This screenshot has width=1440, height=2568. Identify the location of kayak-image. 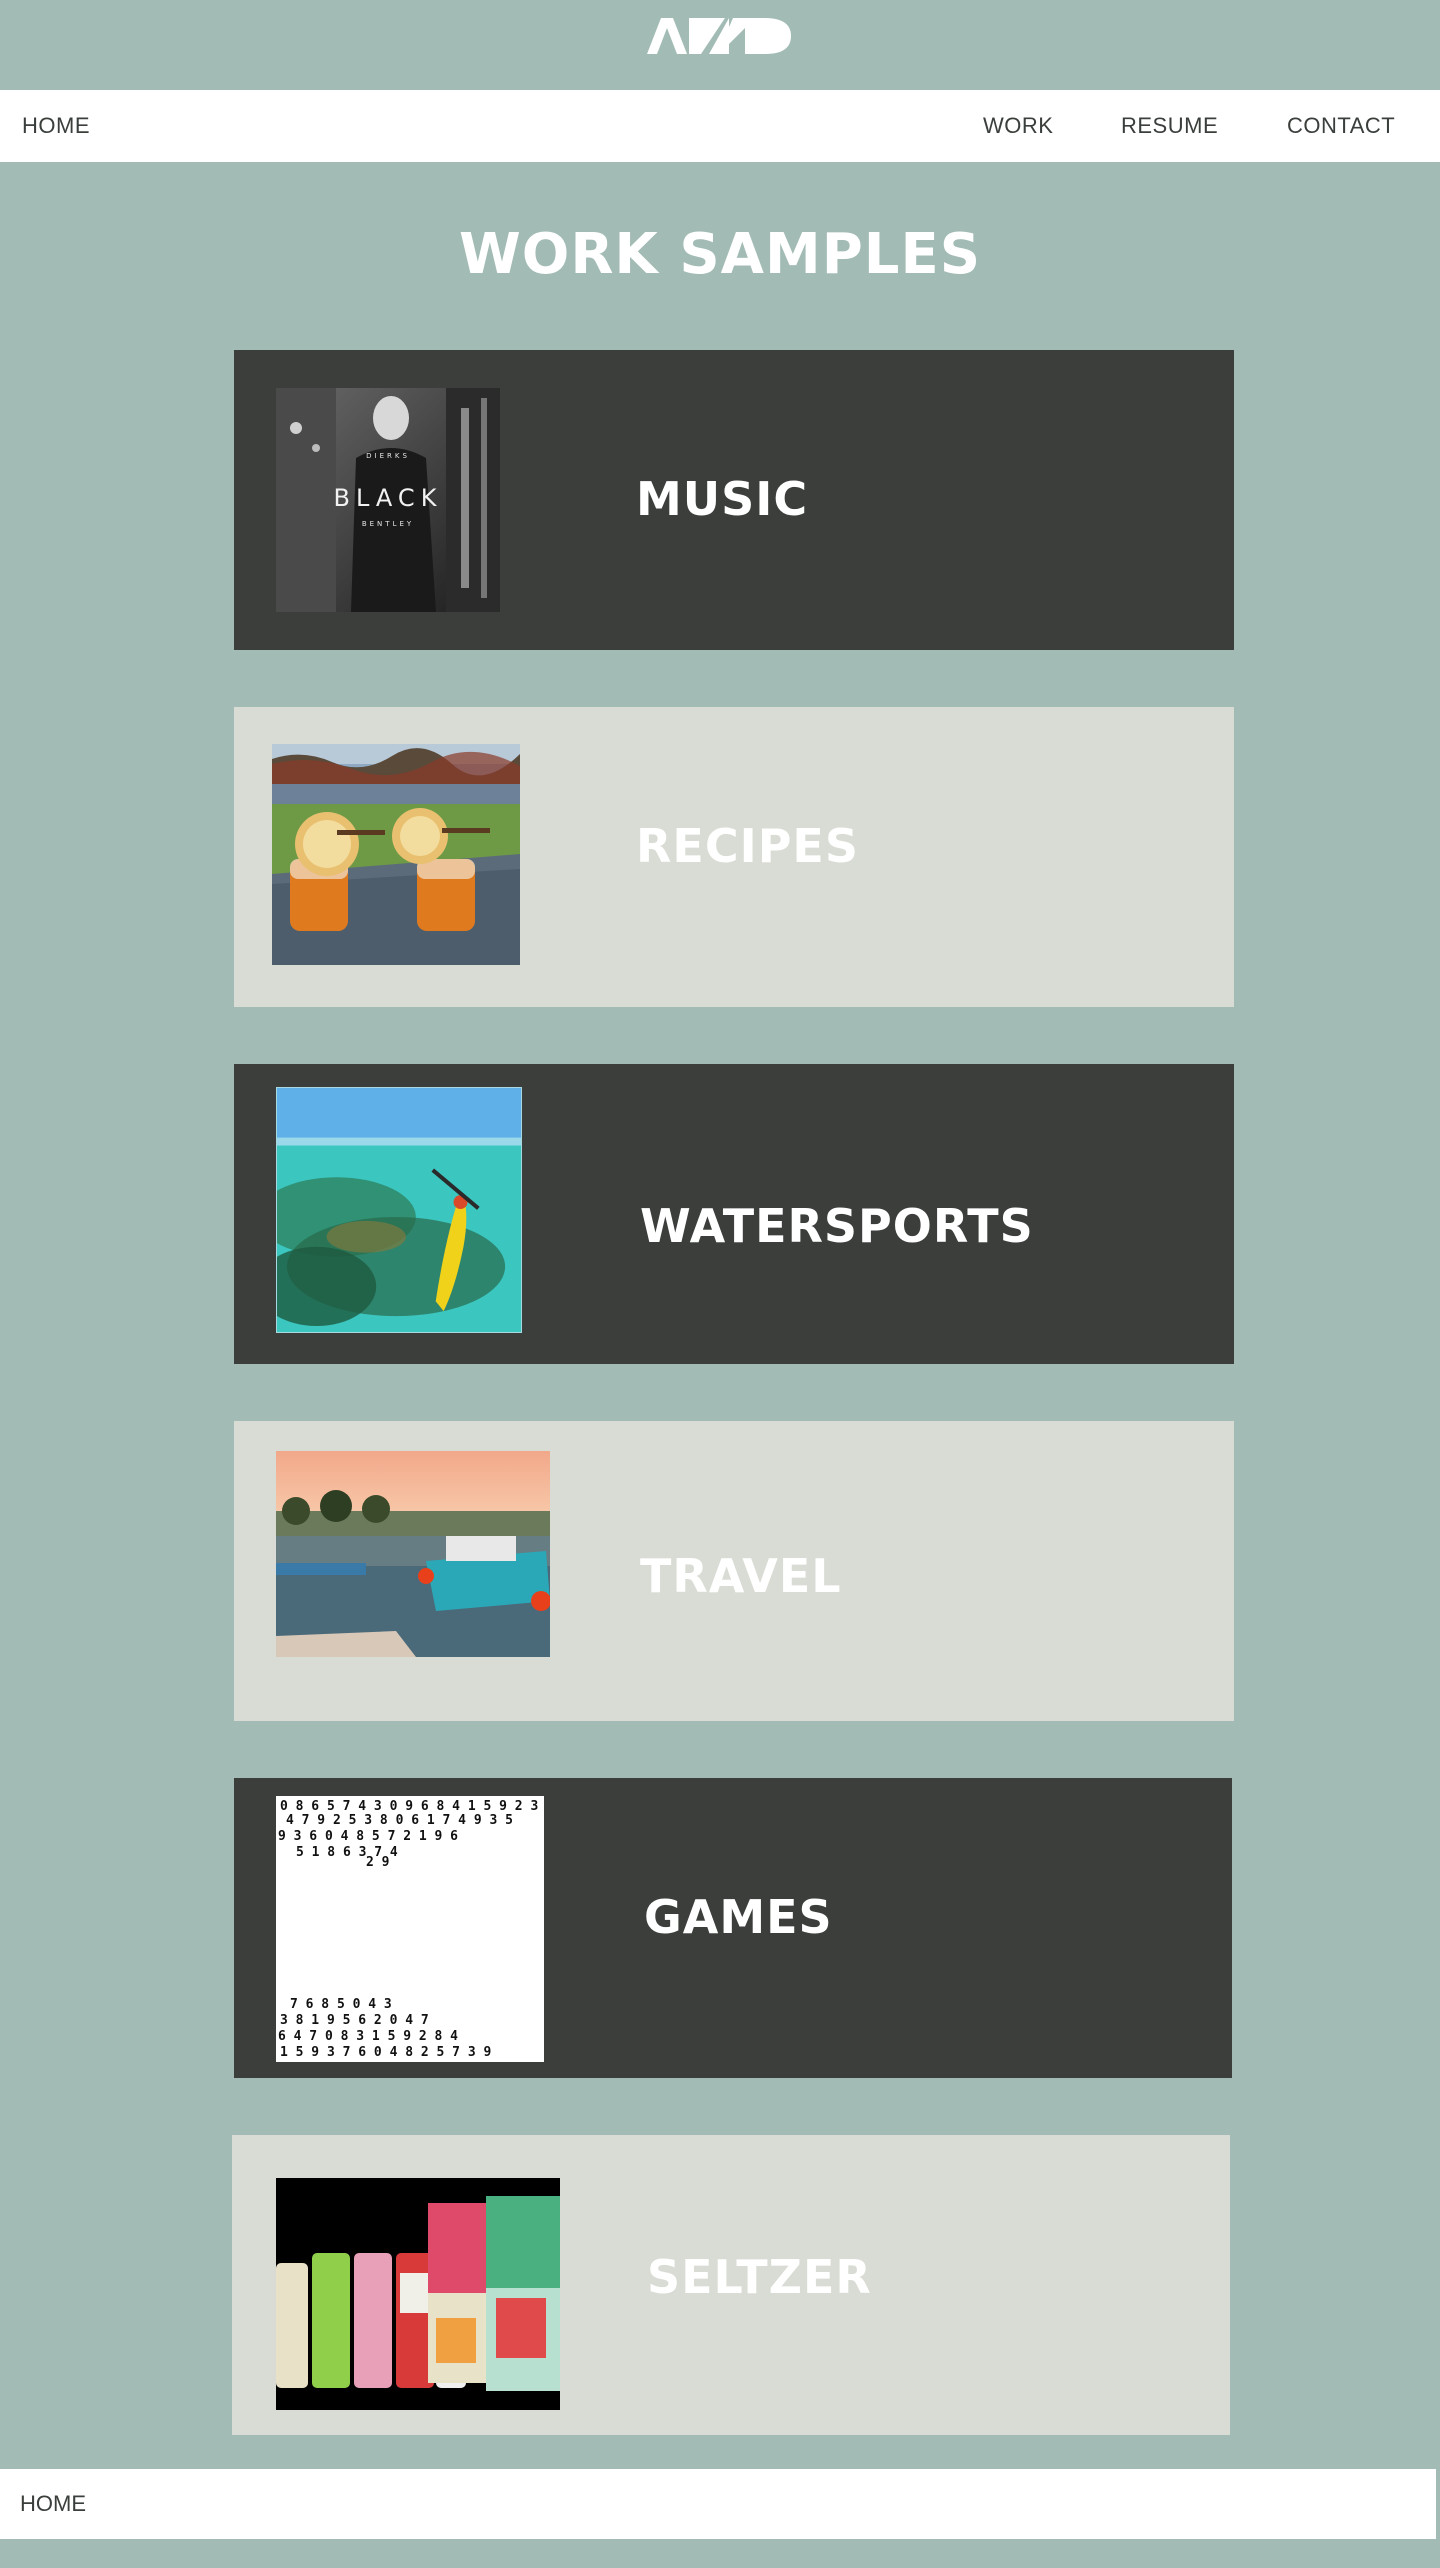
(399, 1210).